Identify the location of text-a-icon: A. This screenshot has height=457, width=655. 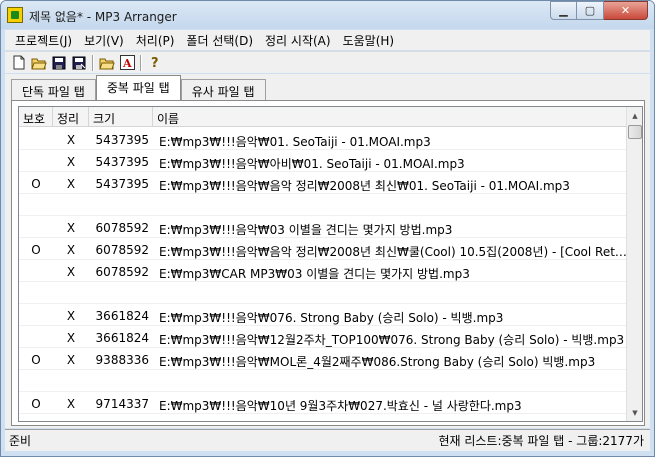
(127, 62).